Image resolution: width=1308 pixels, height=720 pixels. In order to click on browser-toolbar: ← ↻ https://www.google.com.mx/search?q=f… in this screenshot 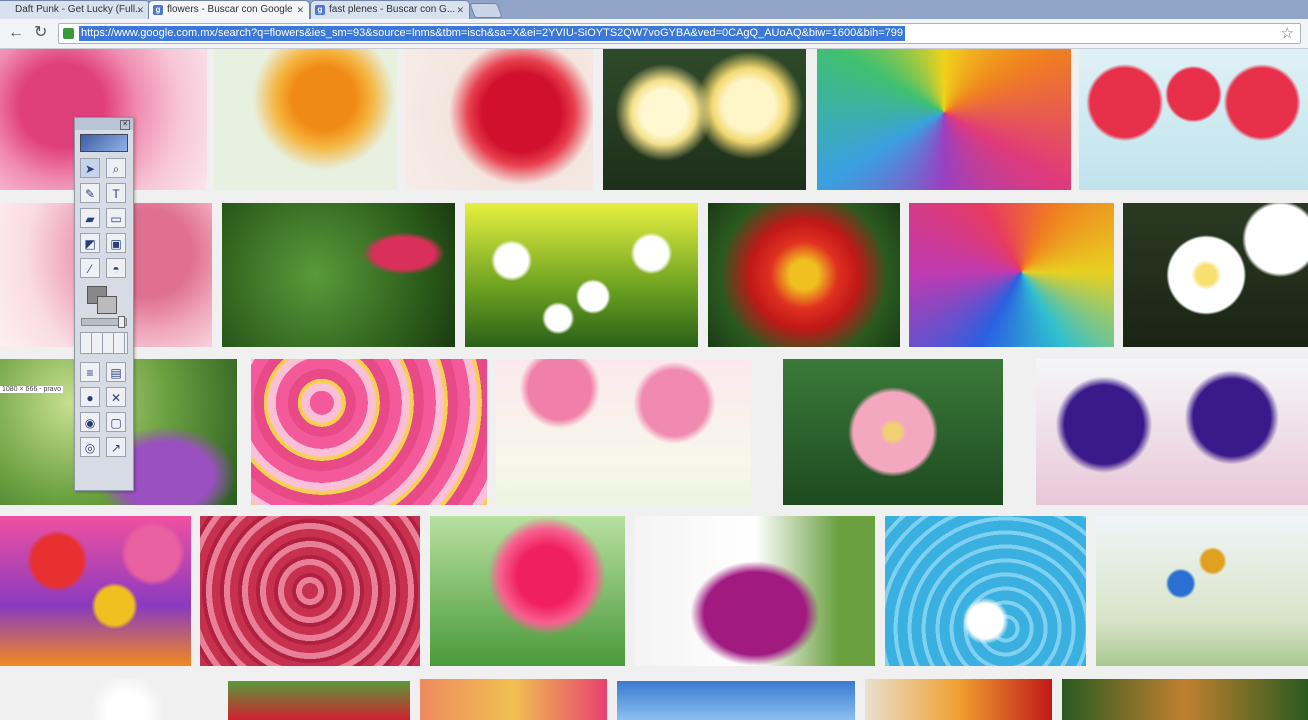, I will do `click(654, 34)`.